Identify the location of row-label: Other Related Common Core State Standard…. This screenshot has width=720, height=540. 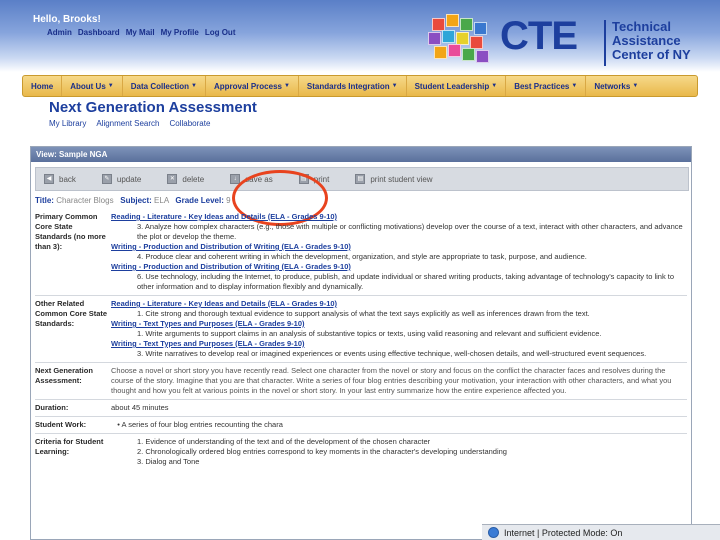
(71, 313).